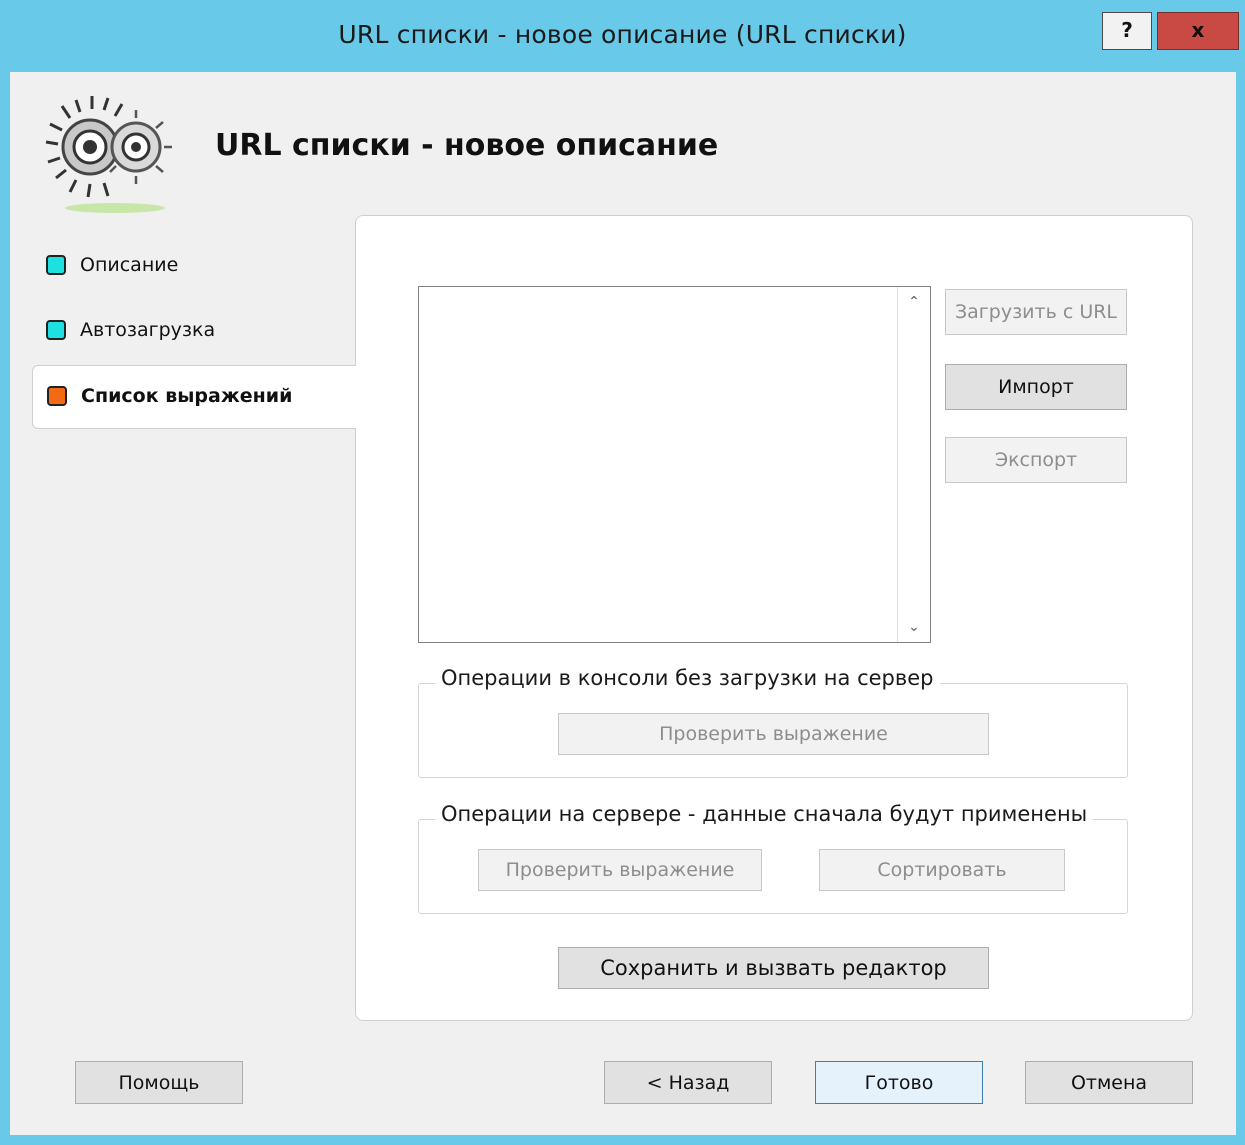 The width and height of the screenshot is (1245, 1145). I want to click on finish-button: Готово, so click(899, 1082).